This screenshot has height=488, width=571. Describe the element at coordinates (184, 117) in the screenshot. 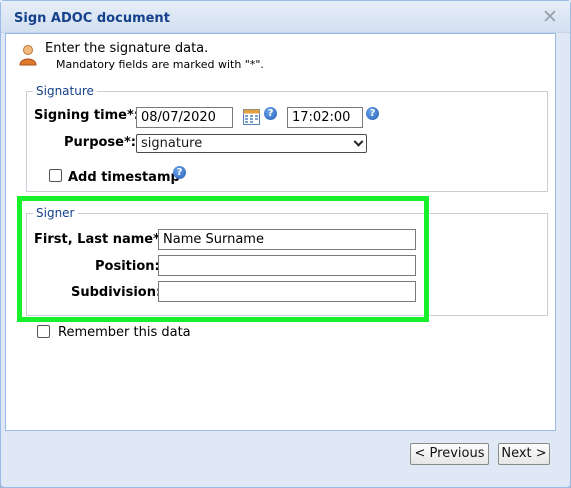

I see `signing-date-input: 08/07/2020` at that location.